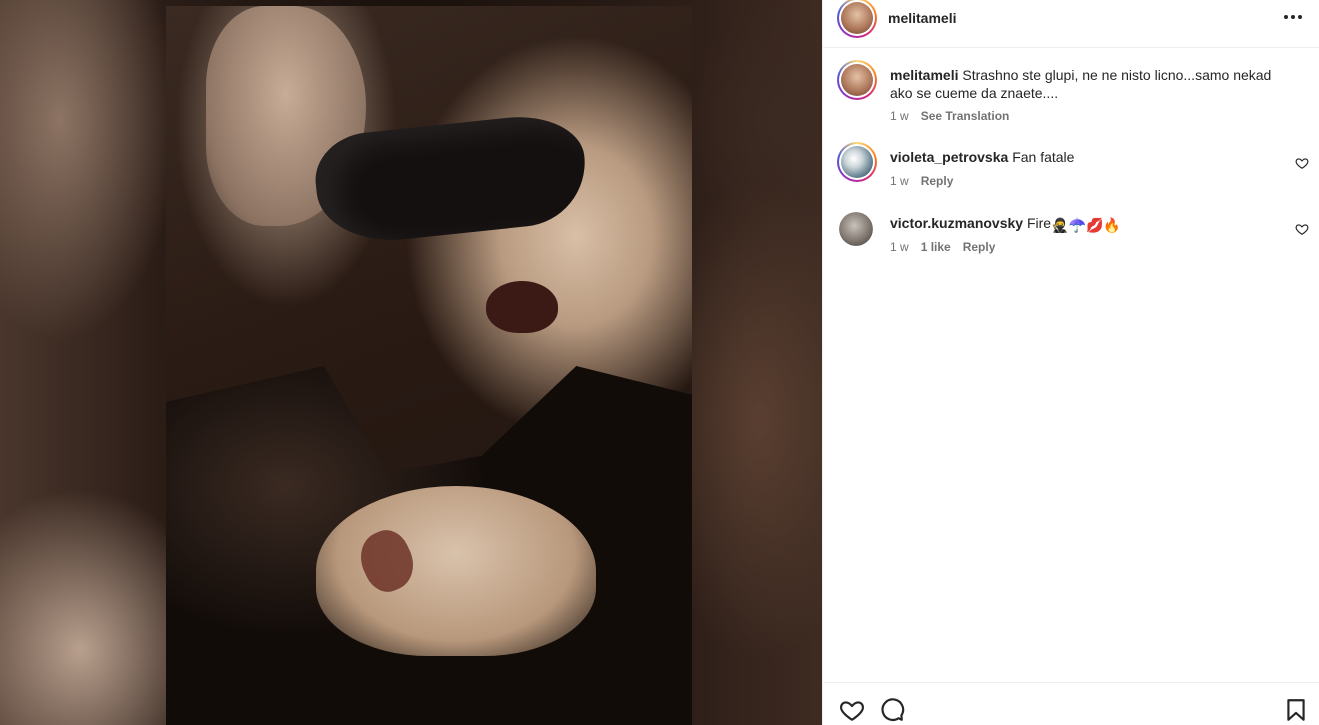  I want to click on photo-lips, so click(522, 307).